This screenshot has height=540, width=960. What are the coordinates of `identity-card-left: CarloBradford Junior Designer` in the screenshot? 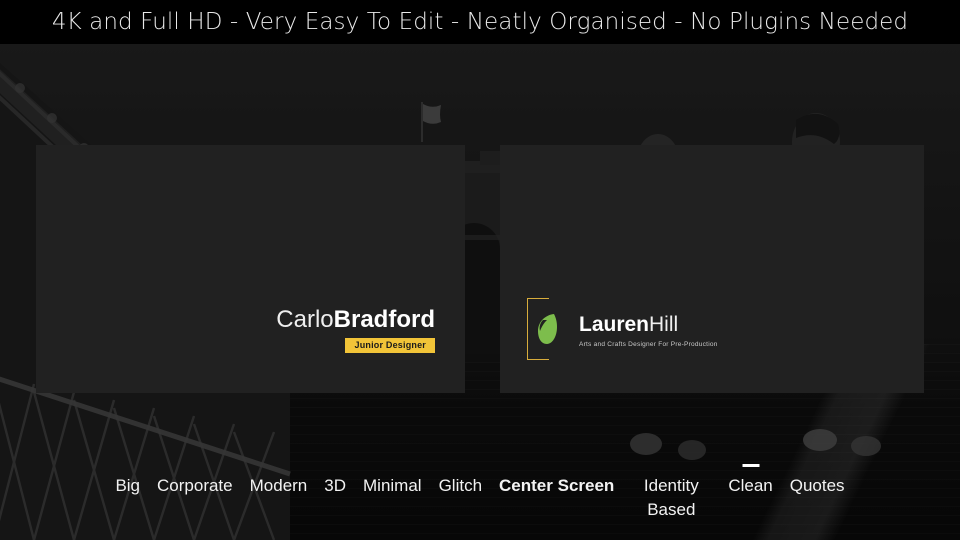 It's located at (345, 329).